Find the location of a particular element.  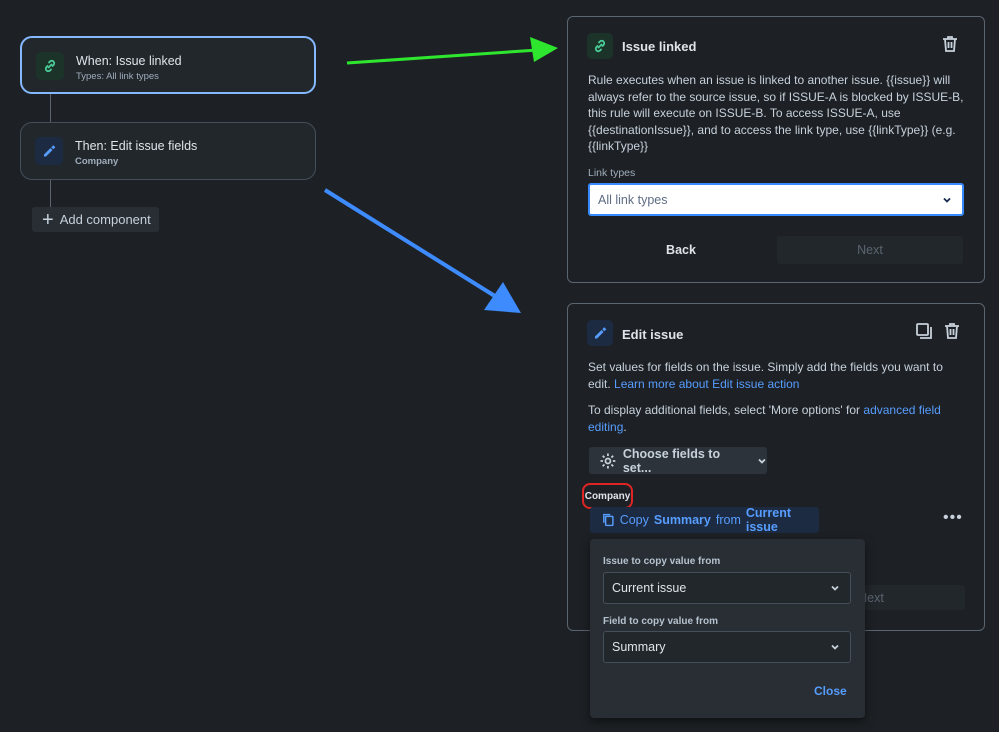

back-button: Back is located at coordinates (681, 250).